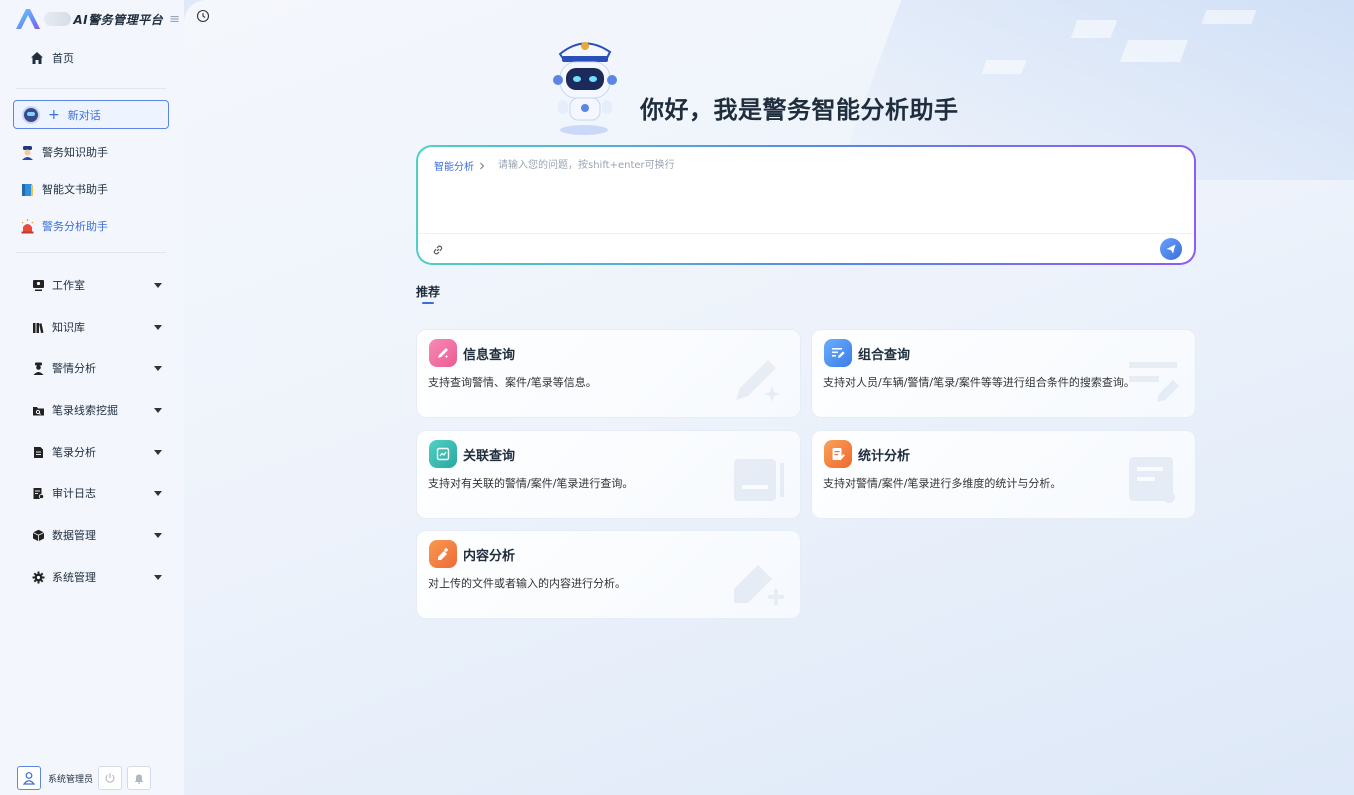  I want to click on send-icon, so click(1171, 249).